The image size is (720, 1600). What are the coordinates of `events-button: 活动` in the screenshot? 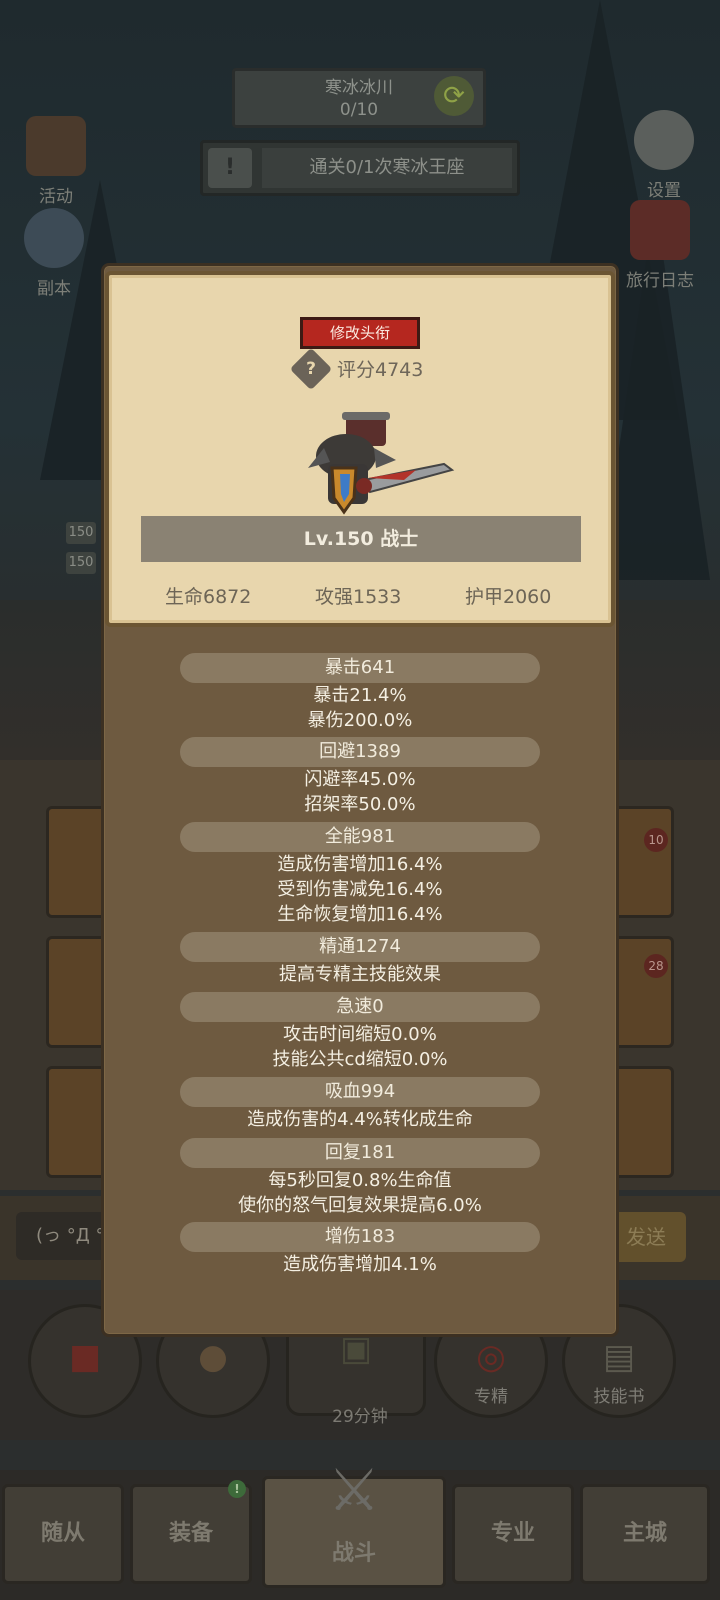 It's located at (56, 161).